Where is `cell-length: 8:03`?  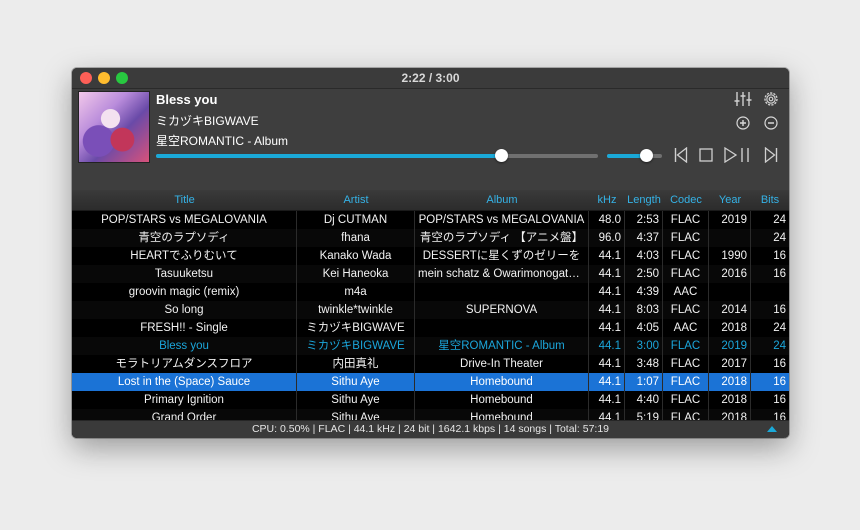
cell-length: 8:03 is located at coordinates (644, 310).